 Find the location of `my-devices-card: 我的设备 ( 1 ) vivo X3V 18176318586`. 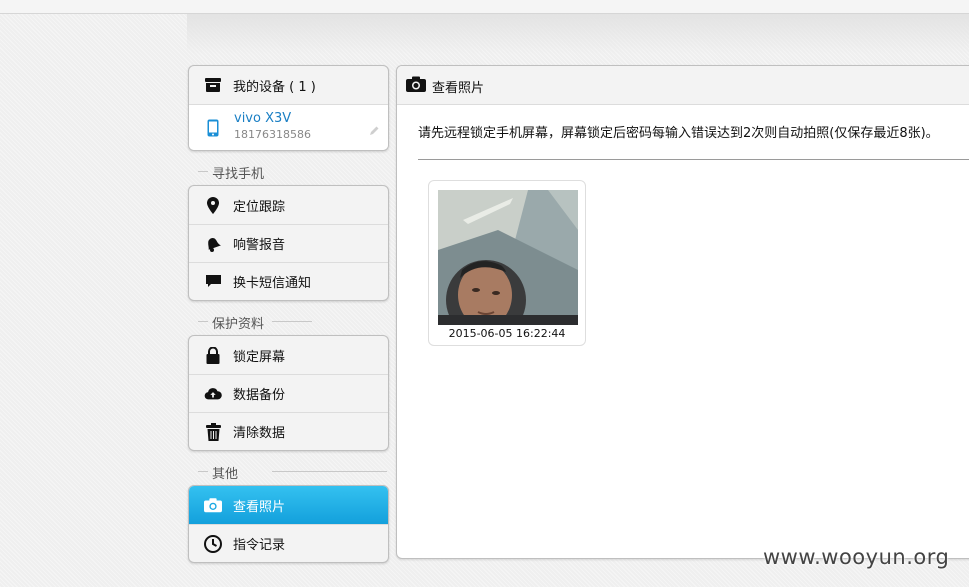

my-devices-card: 我的设备 ( 1 ) vivo X3V 18176318586 is located at coordinates (288, 108).